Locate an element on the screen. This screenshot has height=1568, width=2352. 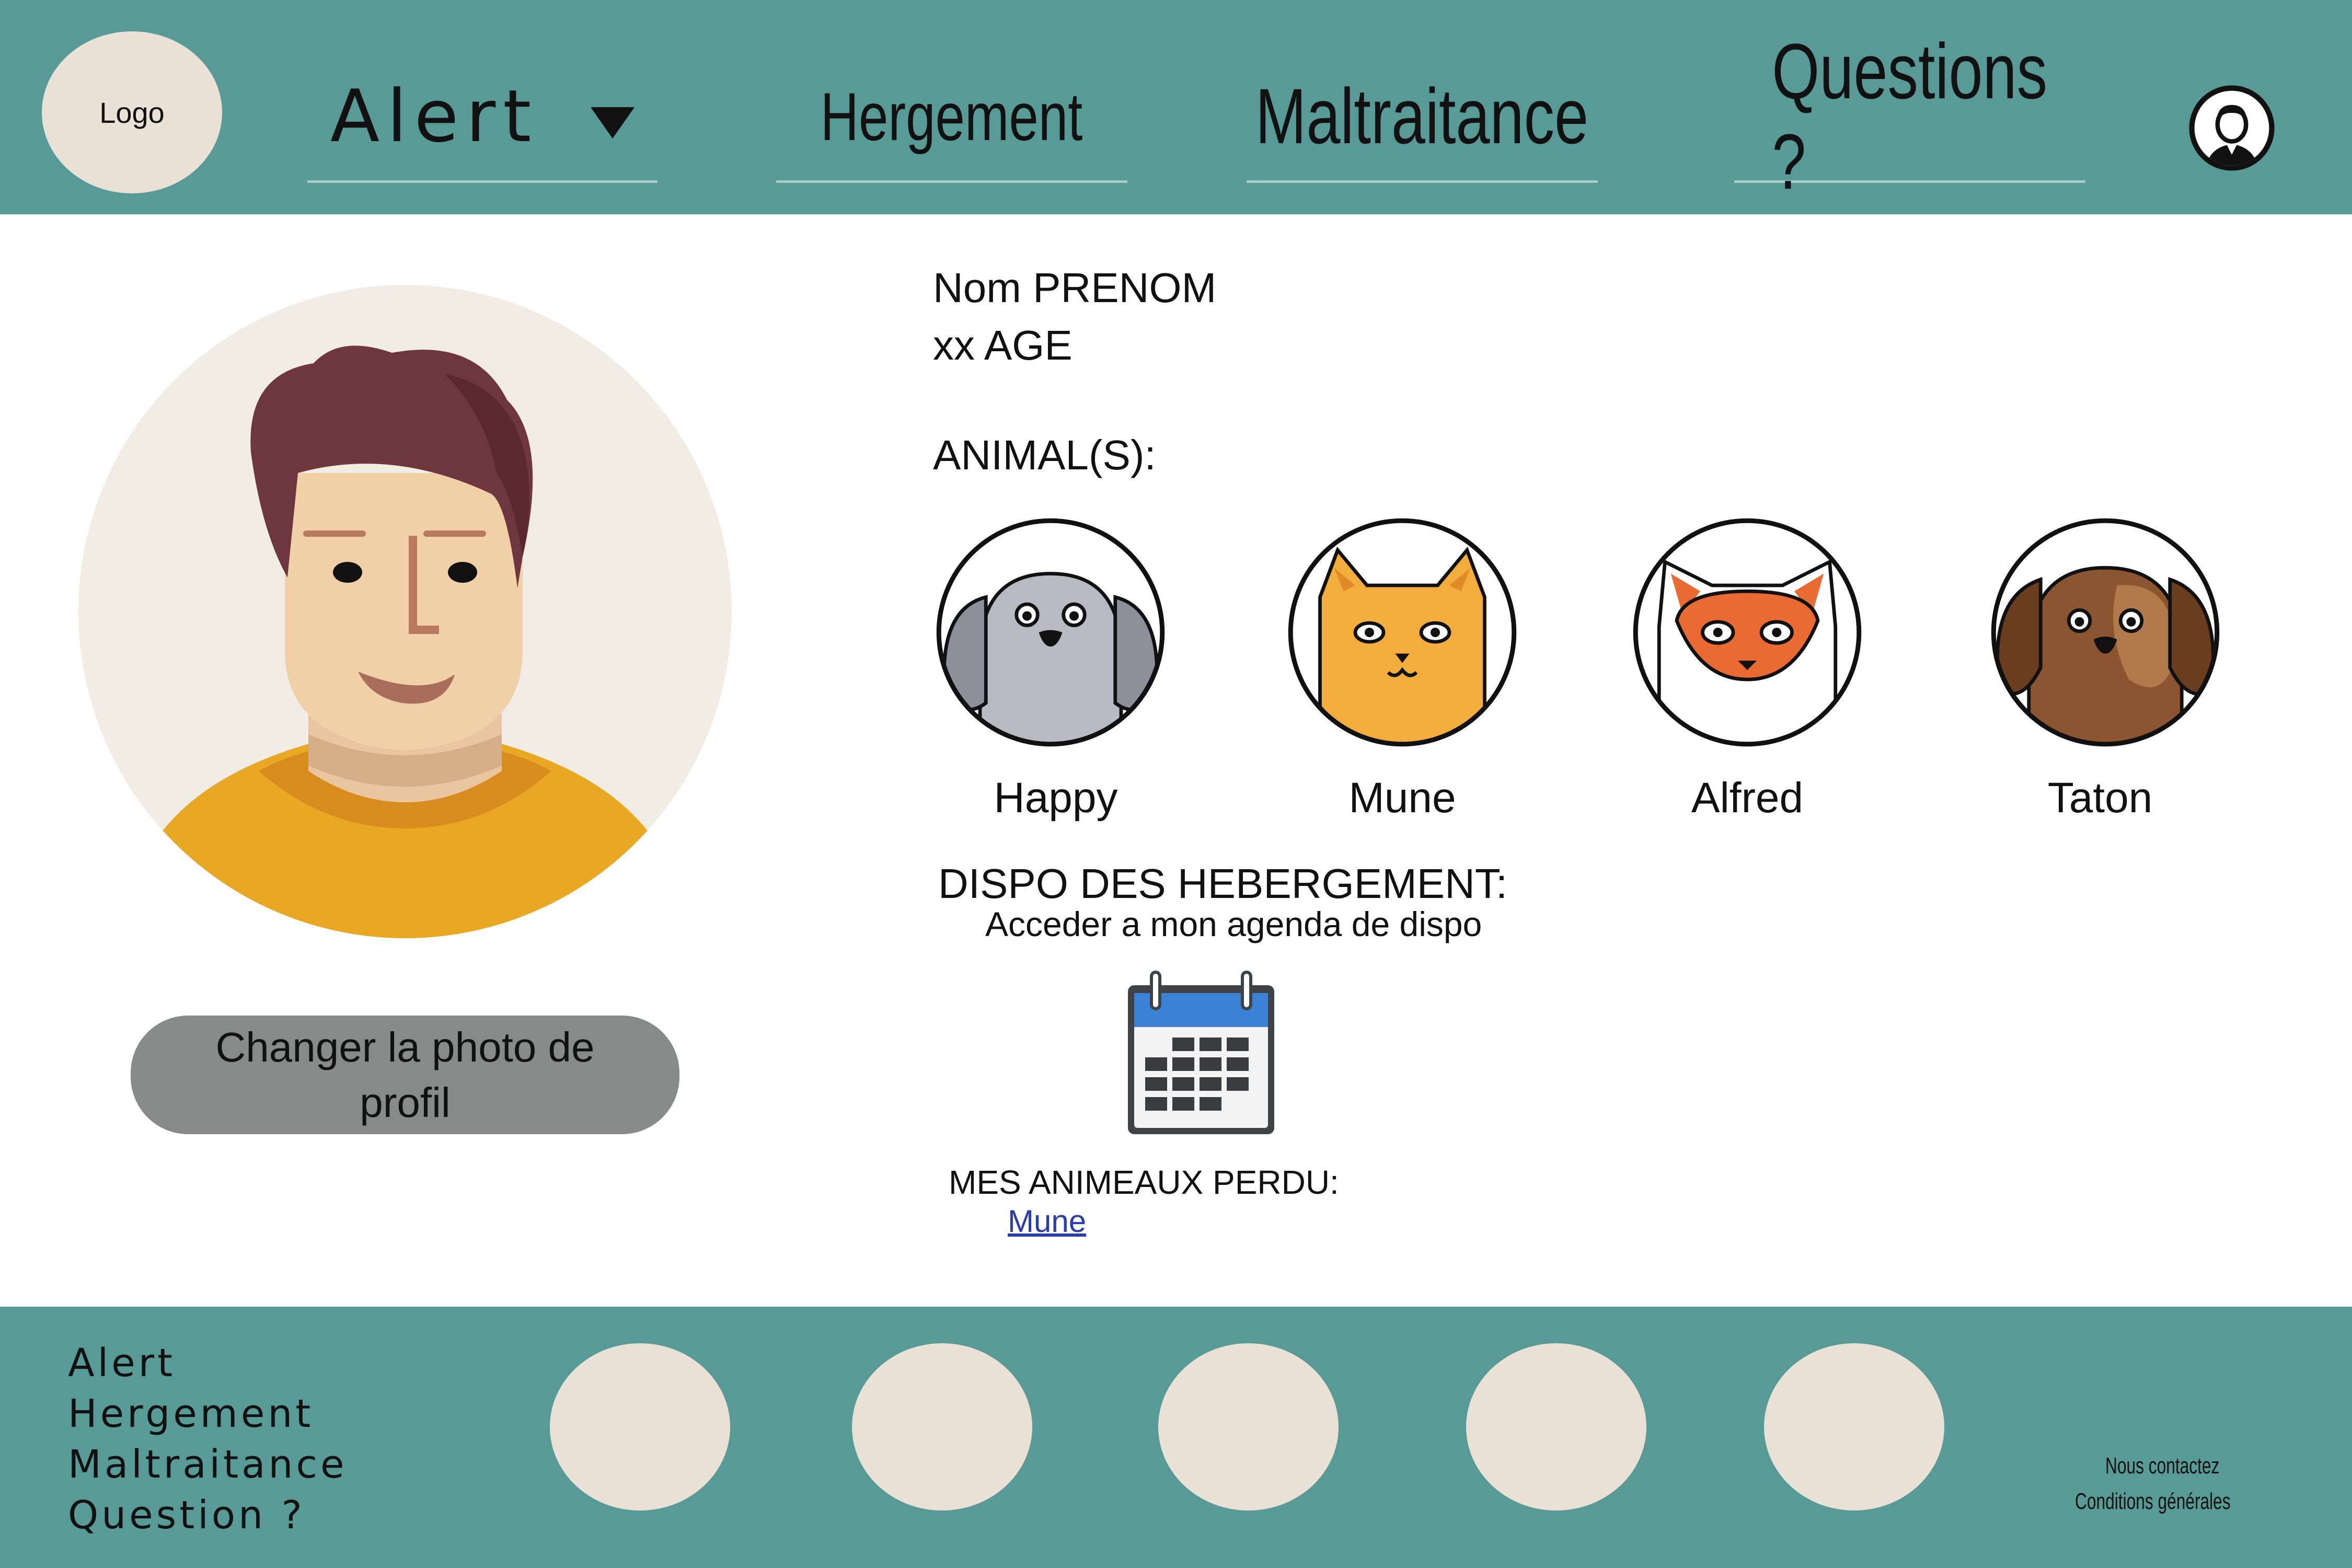
terms-label: Conditions générales is located at coordinates (2153, 1501).